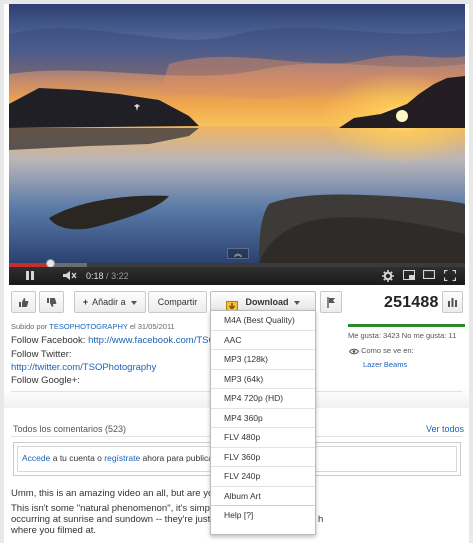 The image size is (473, 543). I want to click on twitter-link: http://twitter.com/TSOPhotography, so click(83, 367).